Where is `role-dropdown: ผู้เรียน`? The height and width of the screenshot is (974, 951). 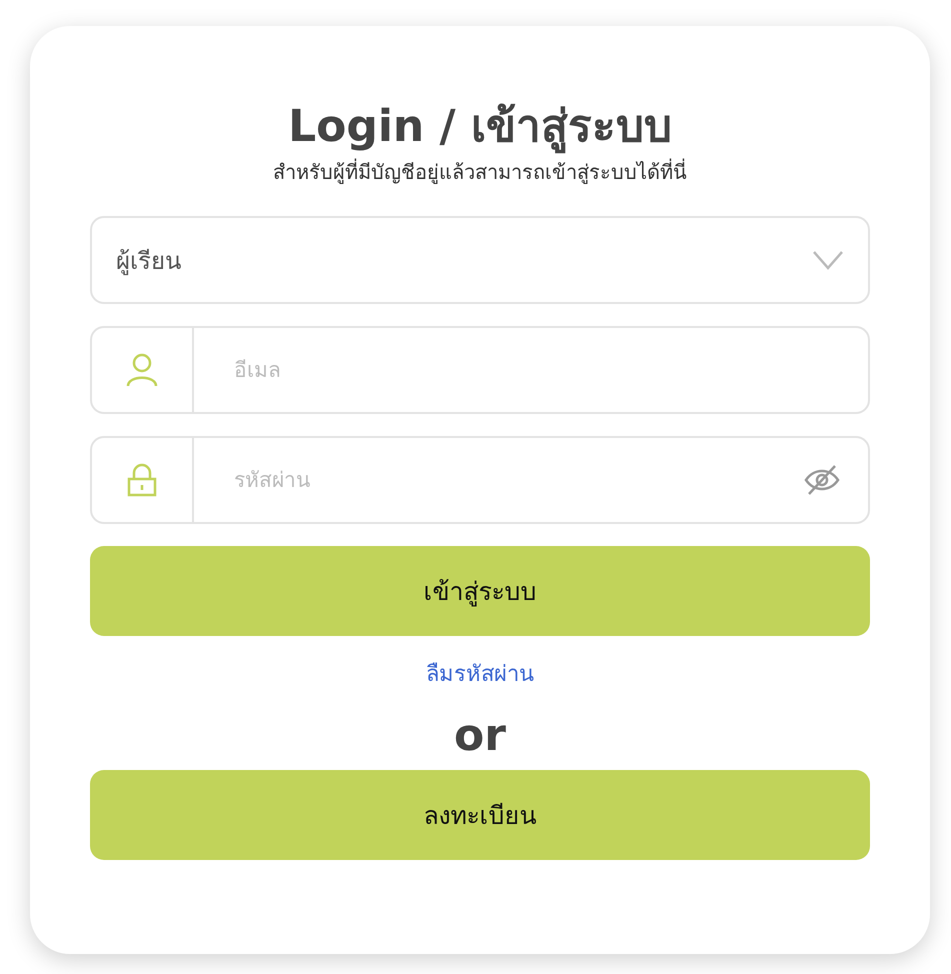 role-dropdown: ผู้เรียน is located at coordinates (480, 260).